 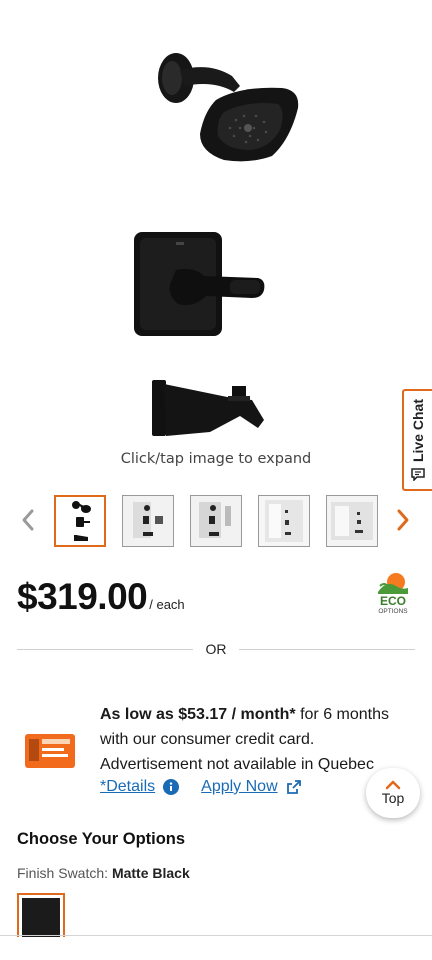 I want to click on choose-options-heading: Choose Your Options, so click(x=101, y=839).